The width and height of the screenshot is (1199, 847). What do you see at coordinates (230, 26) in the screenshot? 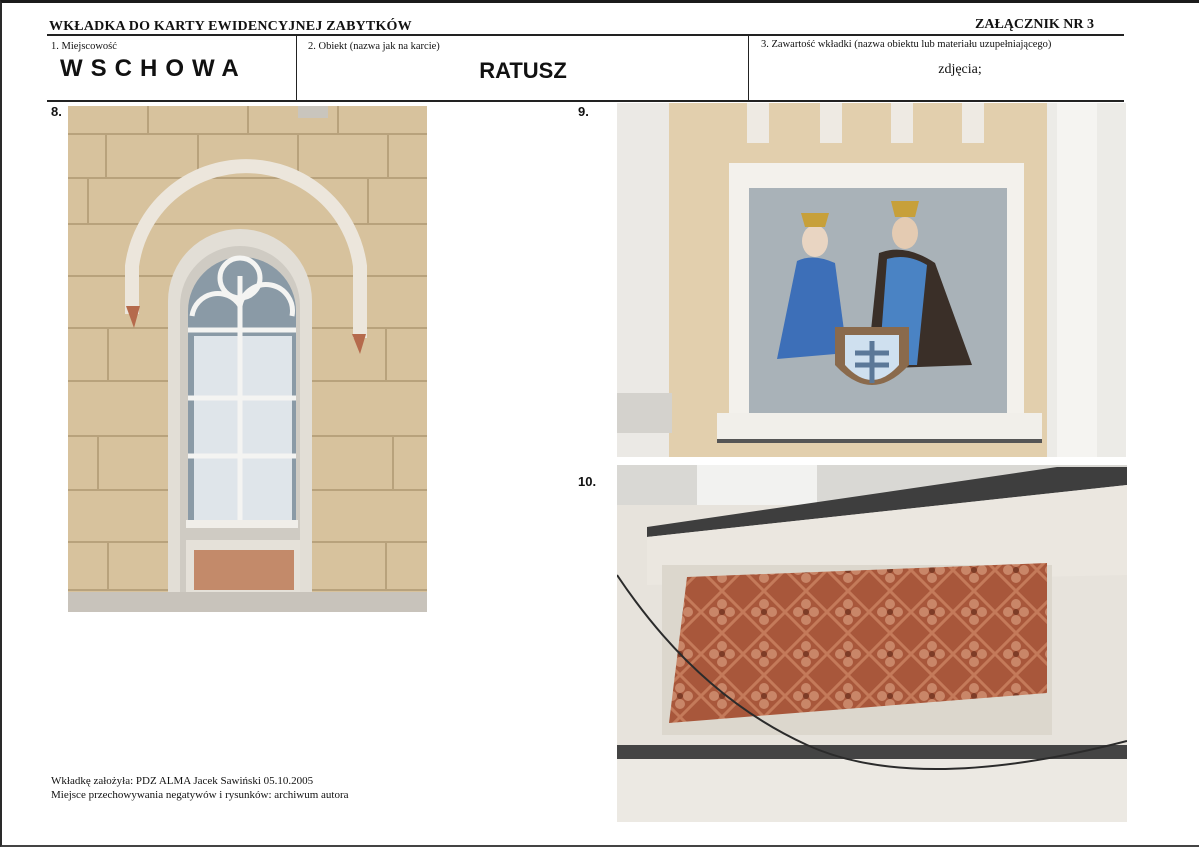
I see `form-title: WKŁADKA DO KARTY EWIDENCYJNEJ ZABYTKÓW` at bounding box center [230, 26].